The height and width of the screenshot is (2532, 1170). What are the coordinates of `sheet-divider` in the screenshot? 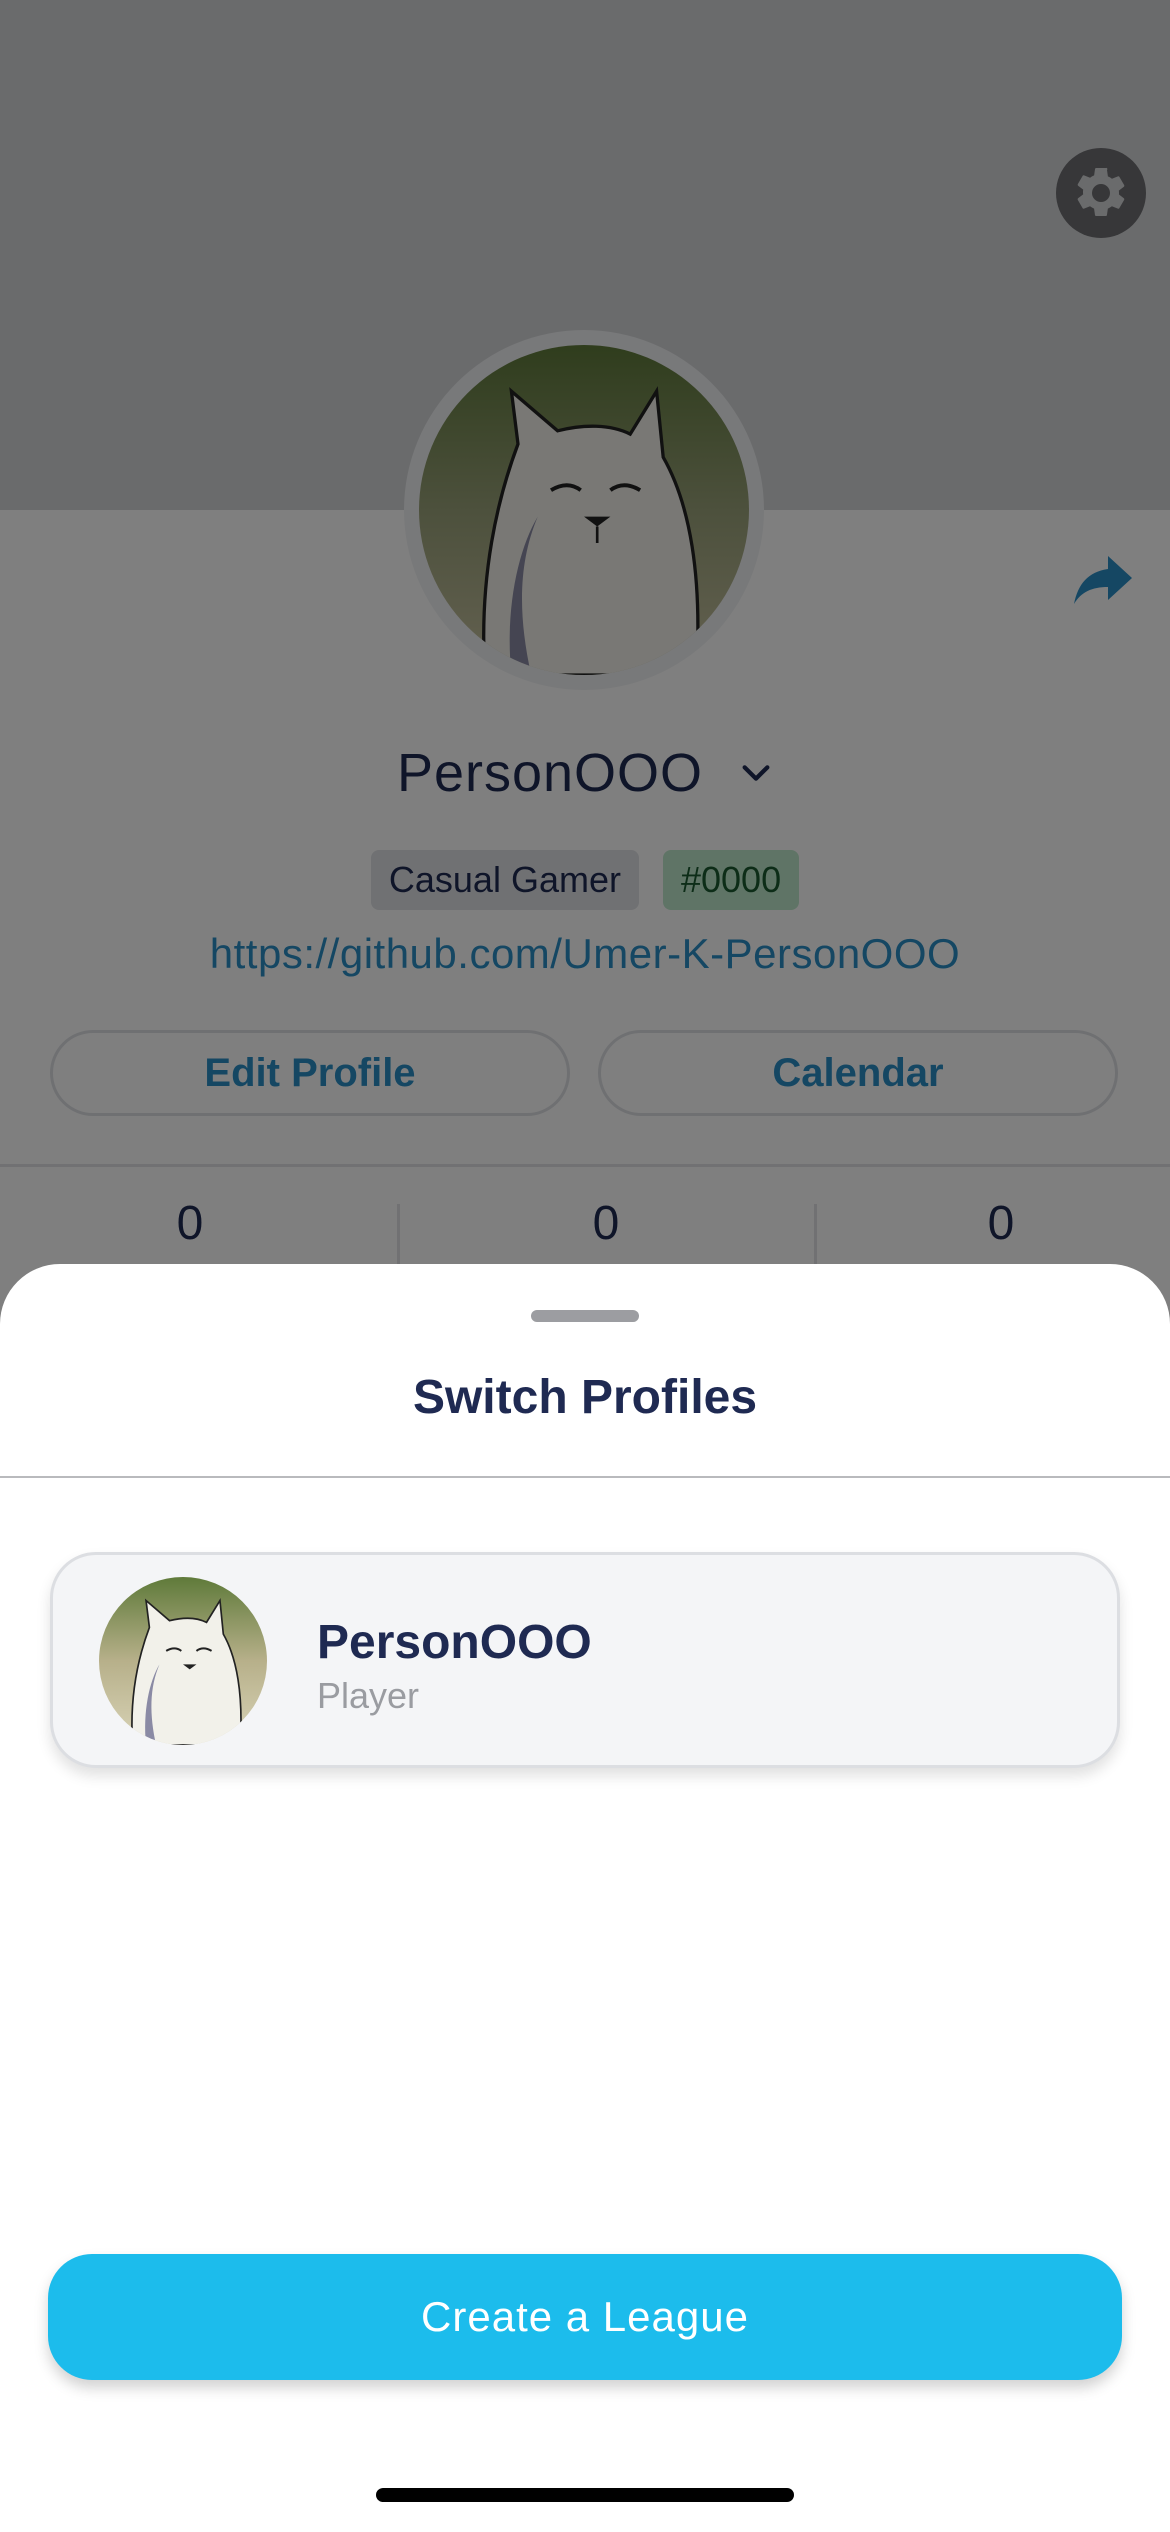 It's located at (585, 1477).